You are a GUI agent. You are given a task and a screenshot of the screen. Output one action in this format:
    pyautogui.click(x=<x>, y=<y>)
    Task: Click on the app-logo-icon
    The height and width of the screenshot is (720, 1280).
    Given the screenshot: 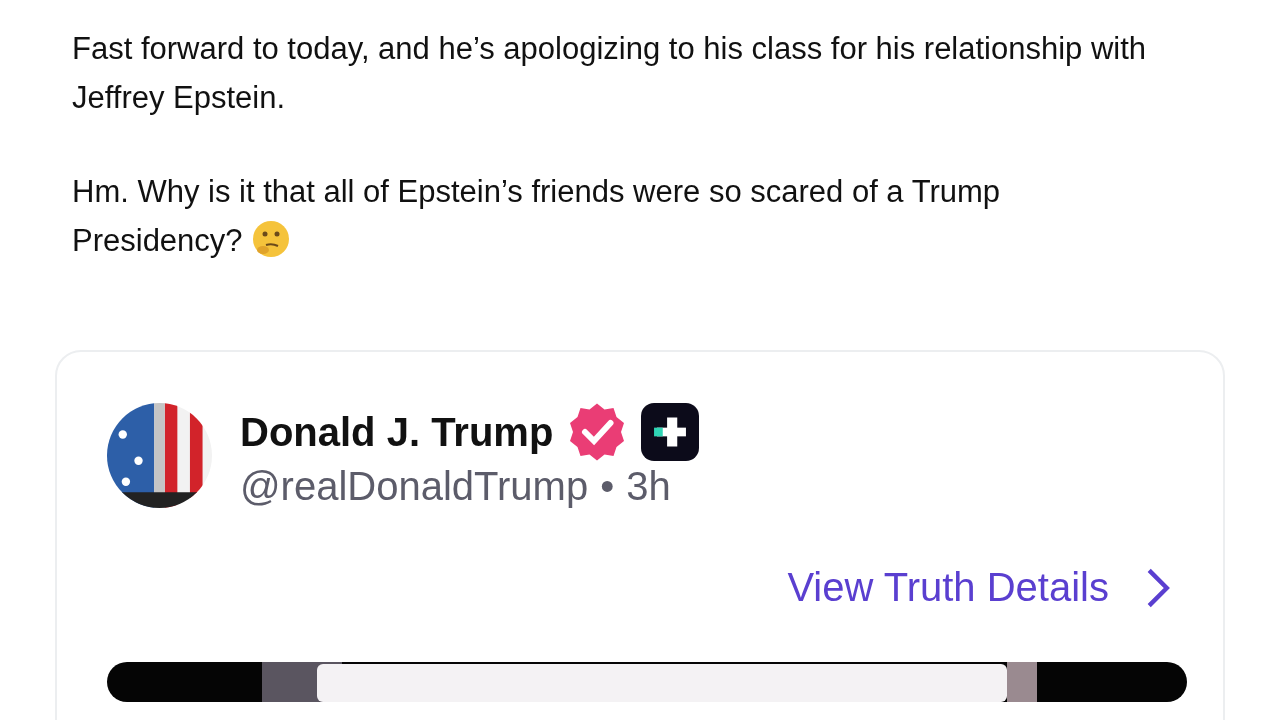 What is the action you would take?
    pyautogui.click(x=670, y=432)
    